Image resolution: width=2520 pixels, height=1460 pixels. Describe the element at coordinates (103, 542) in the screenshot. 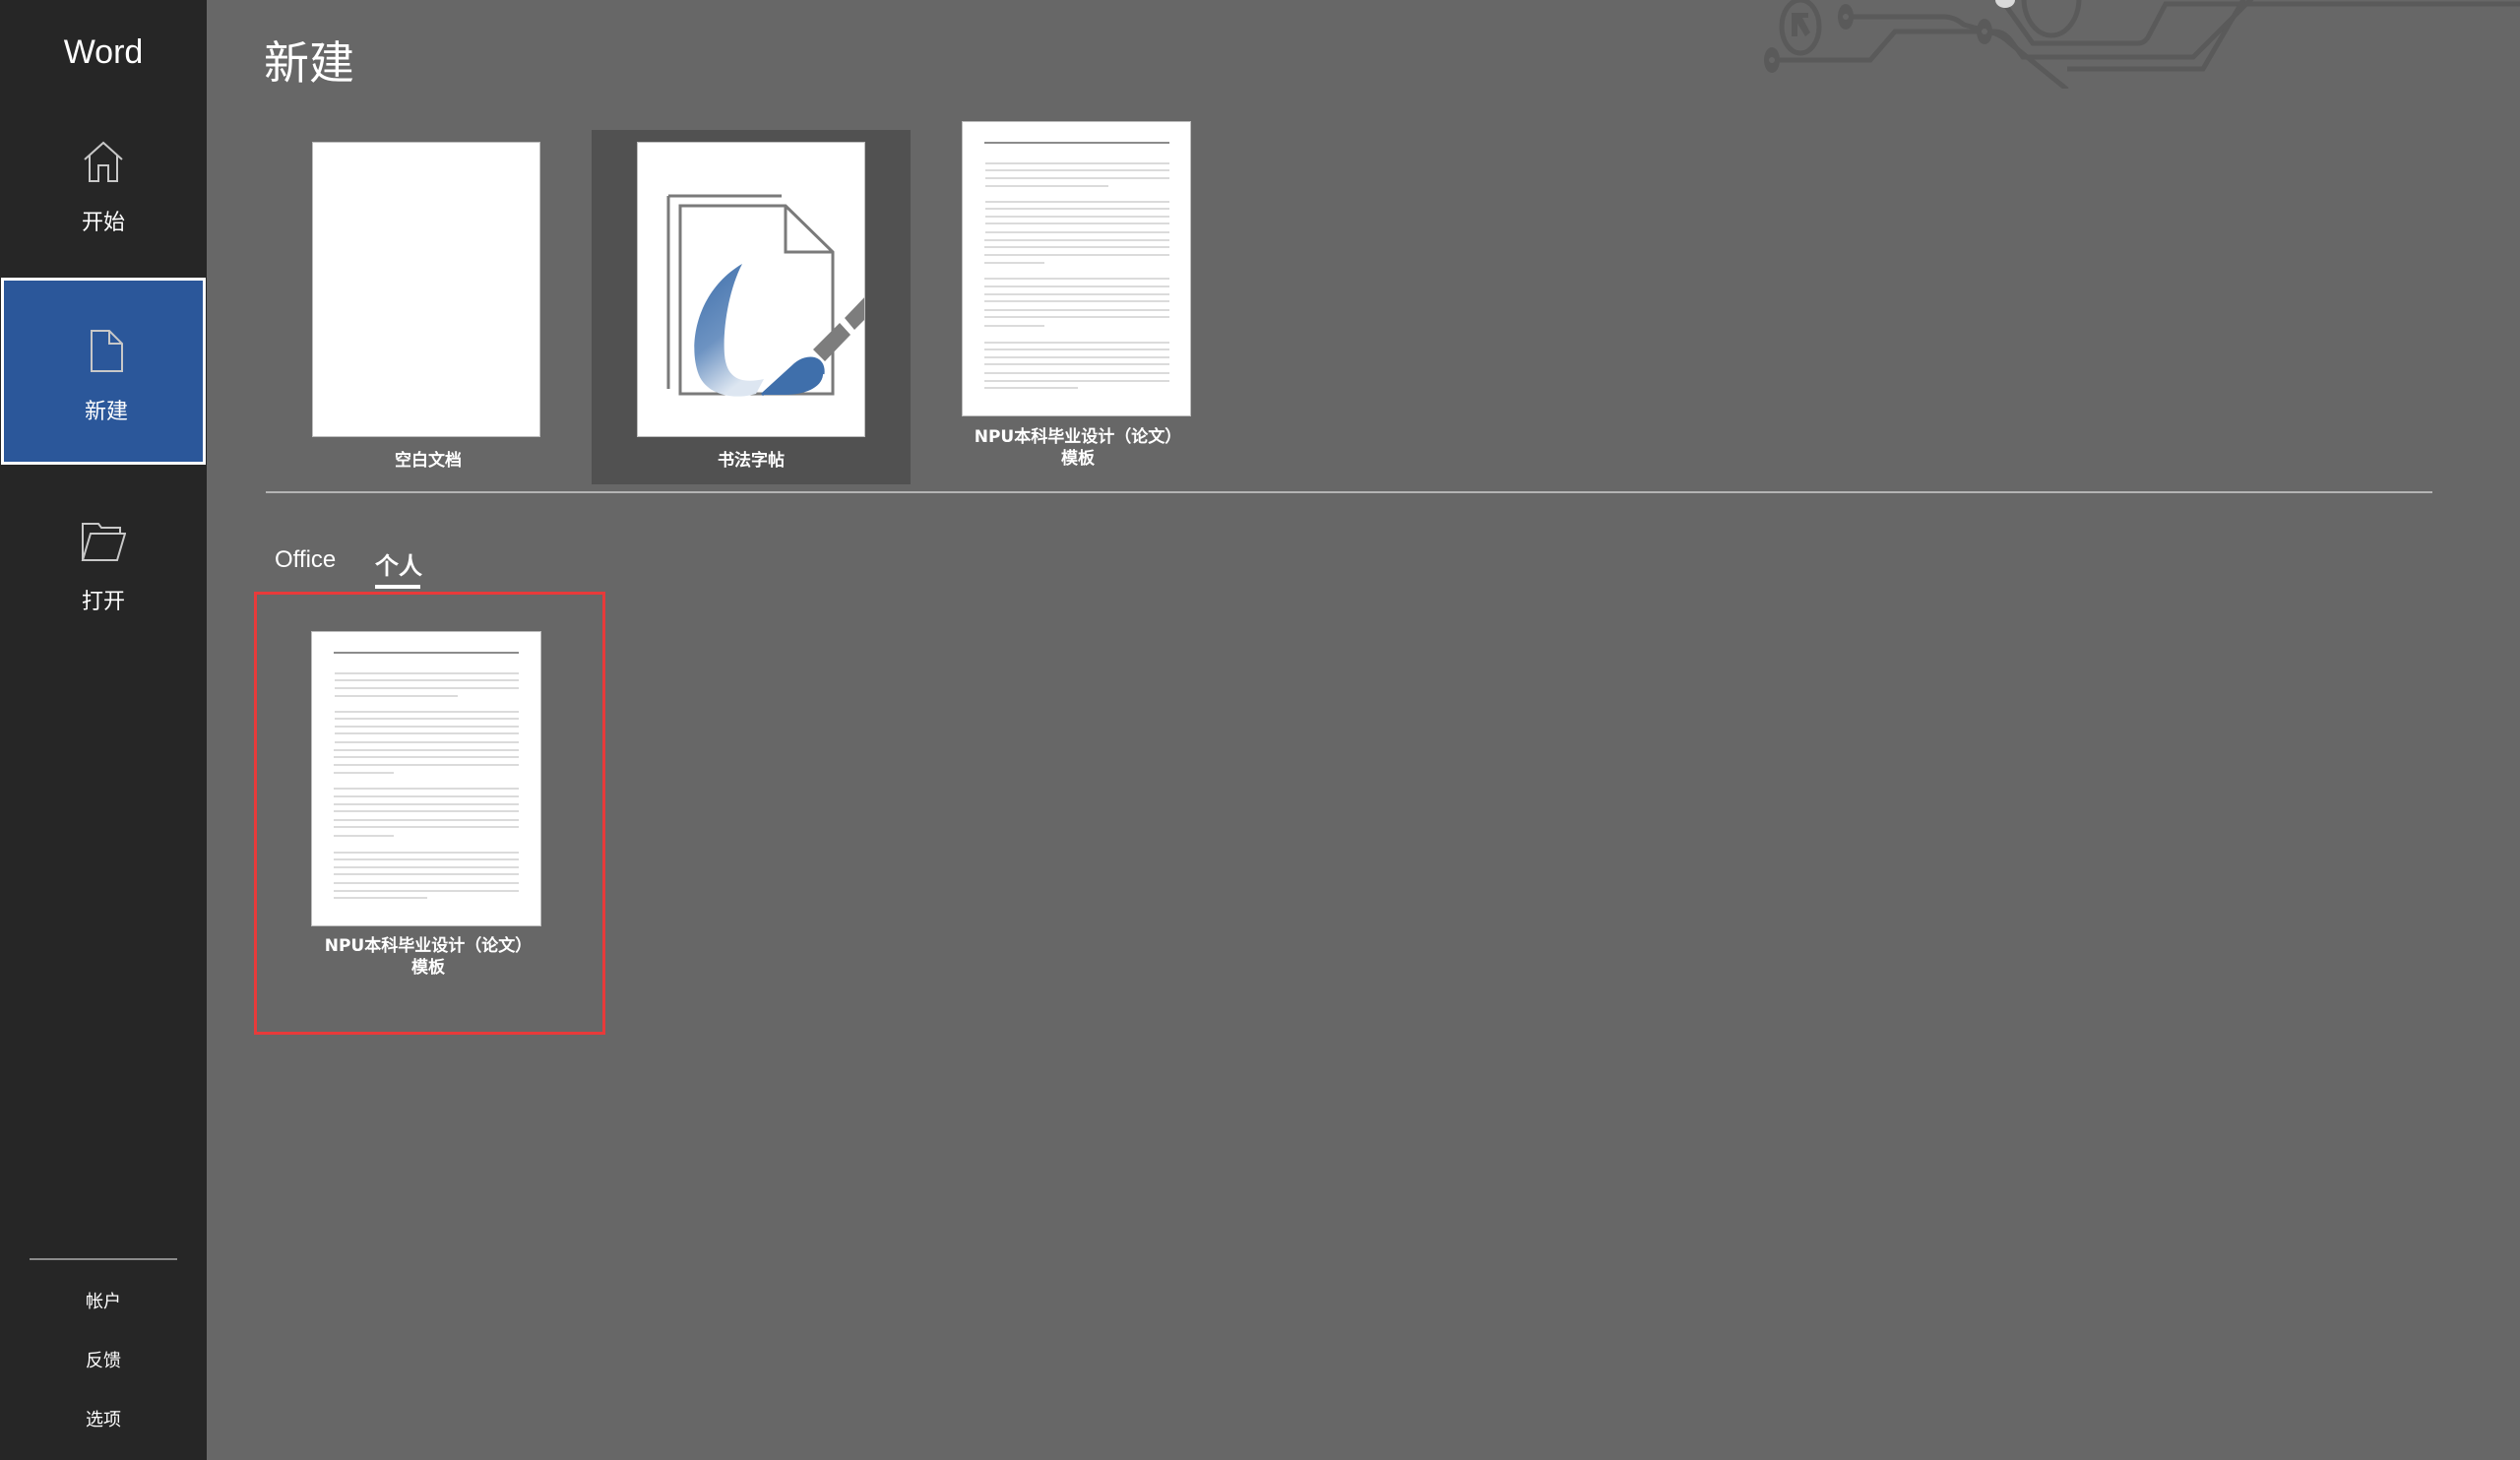

I see `folder-open-icon` at that location.